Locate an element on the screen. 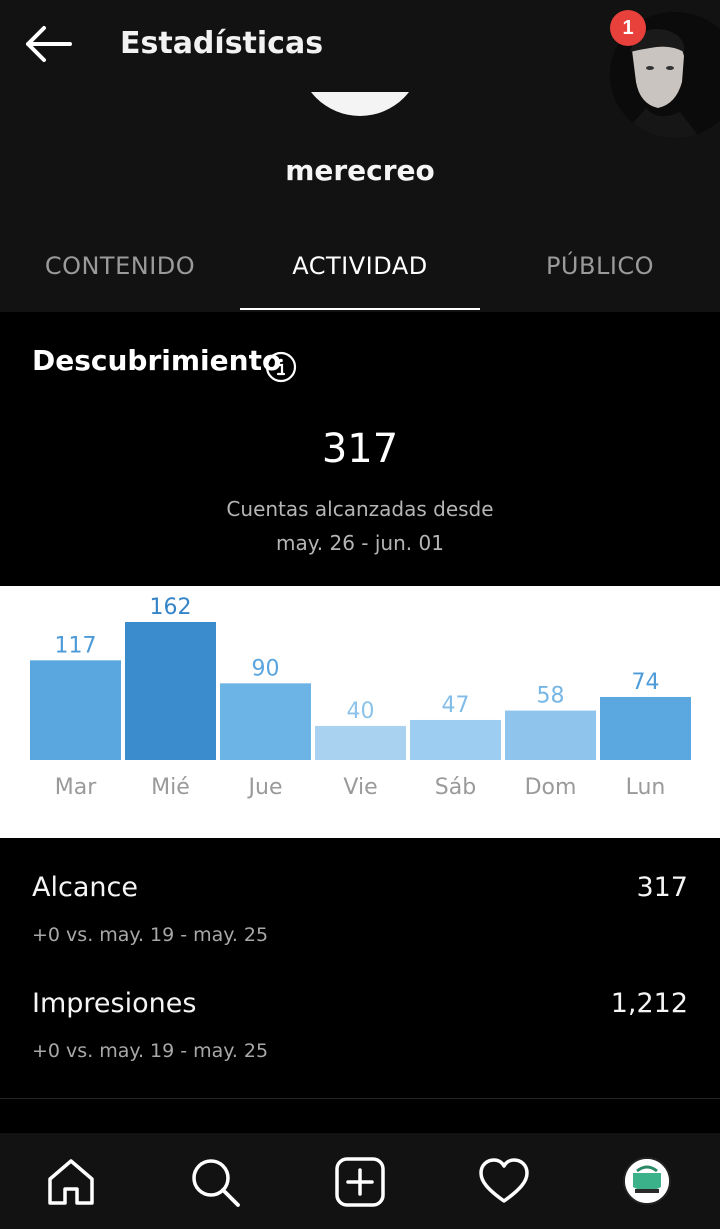 The width and height of the screenshot is (720, 1229). category-label: Mié is located at coordinates (170, 787).